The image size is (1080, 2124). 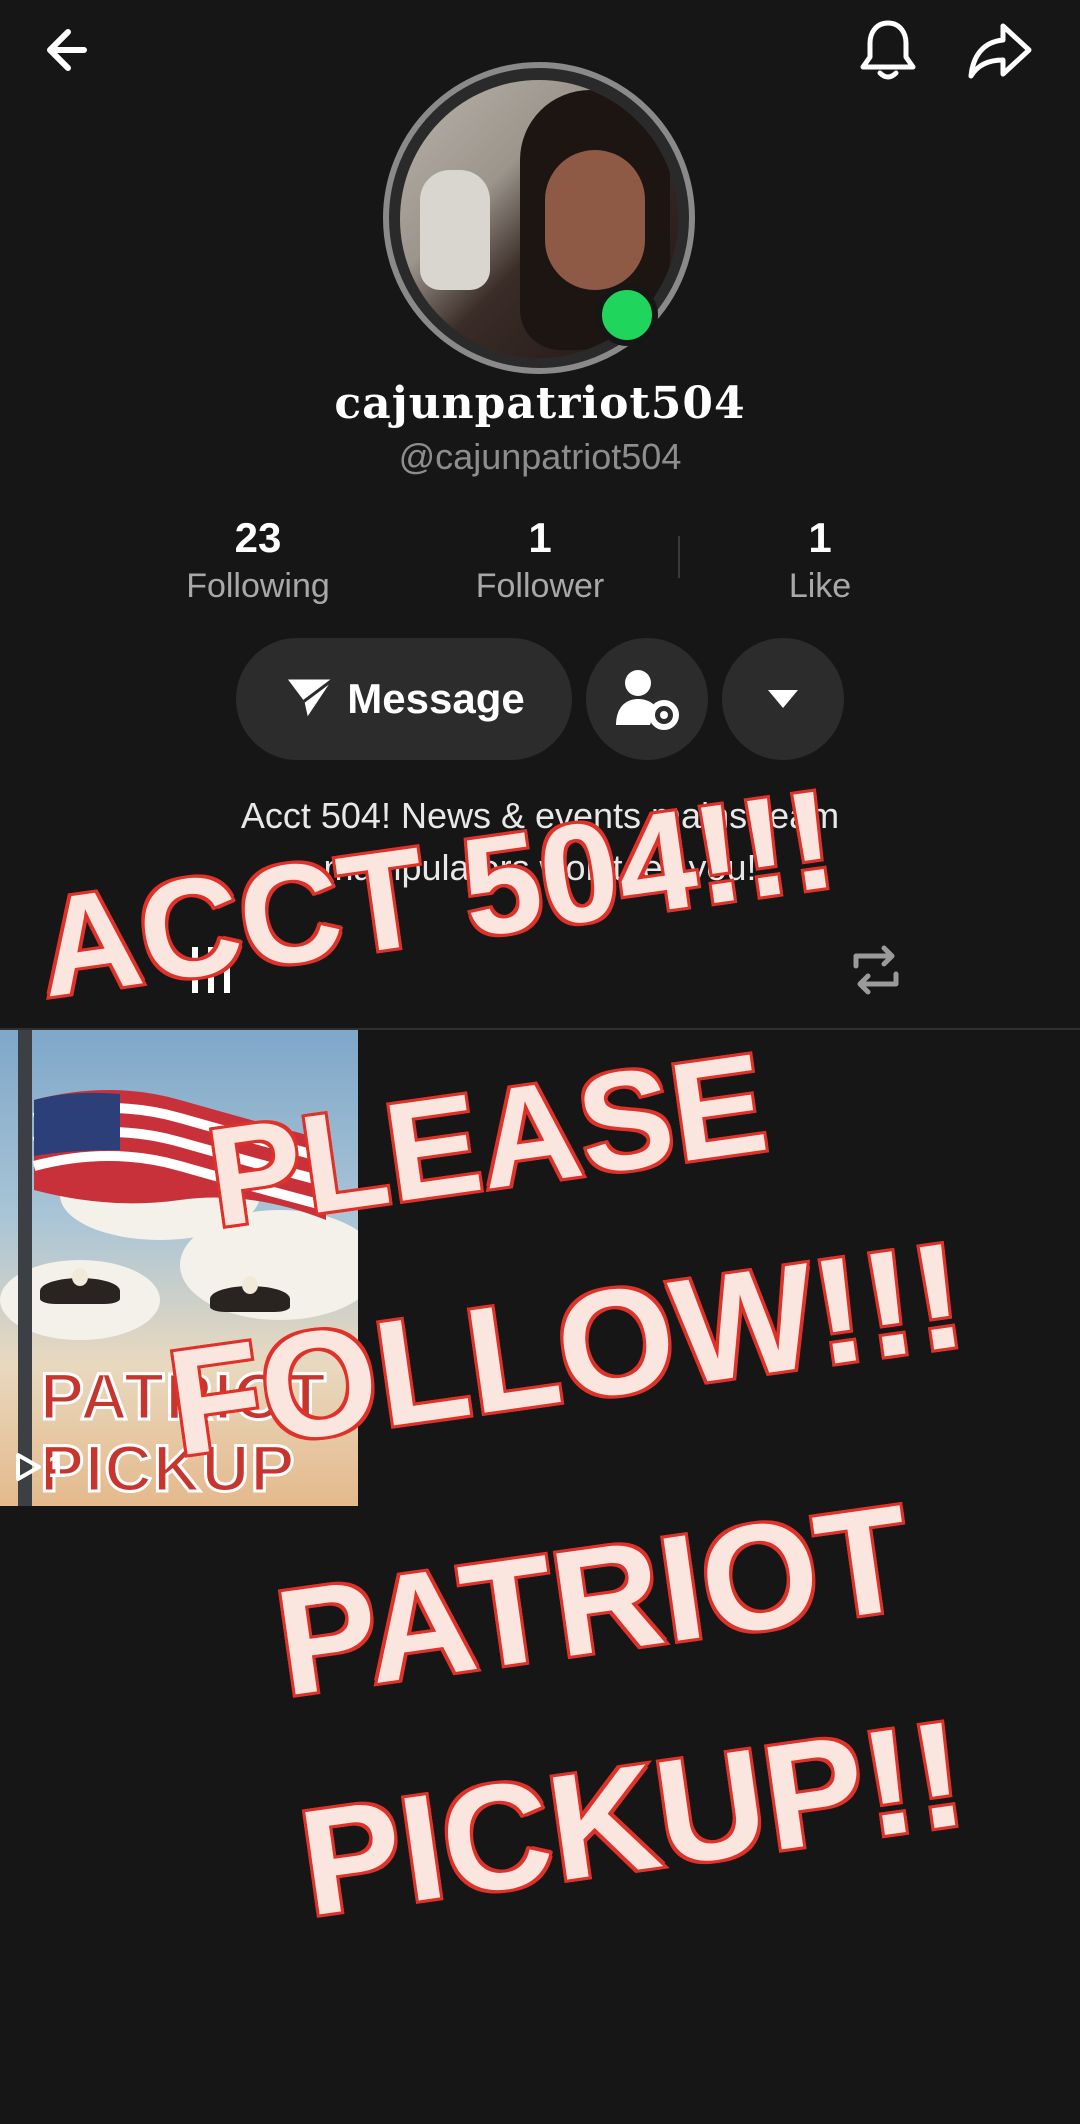 What do you see at coordinates (436, 698) in the screenshot?
I see `message-label: Message` at bounding box center [436, 698].